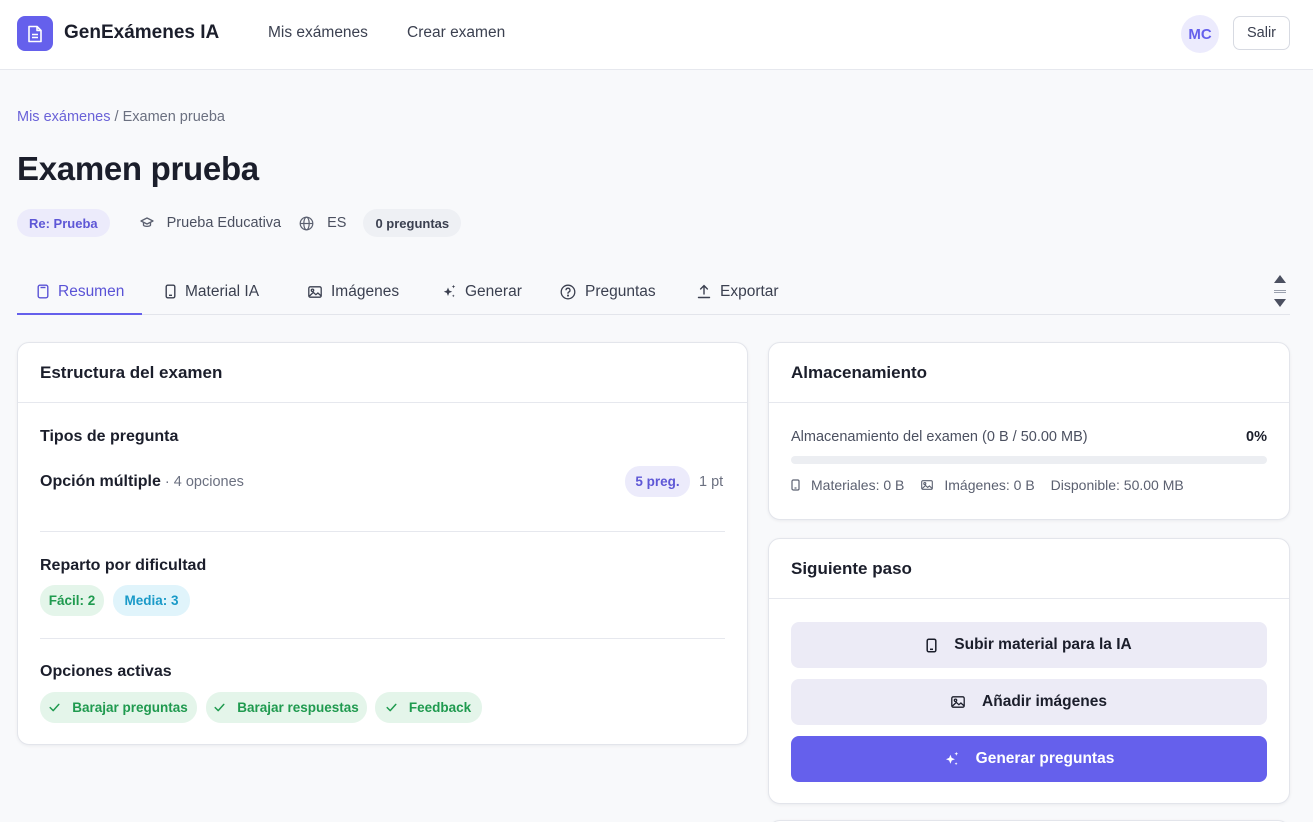 This screenshot has height=822, width=1313. Describe the element at coordinates (440, 707) in the screenshot. I see `option-feedback-label: Feedback` at that location.